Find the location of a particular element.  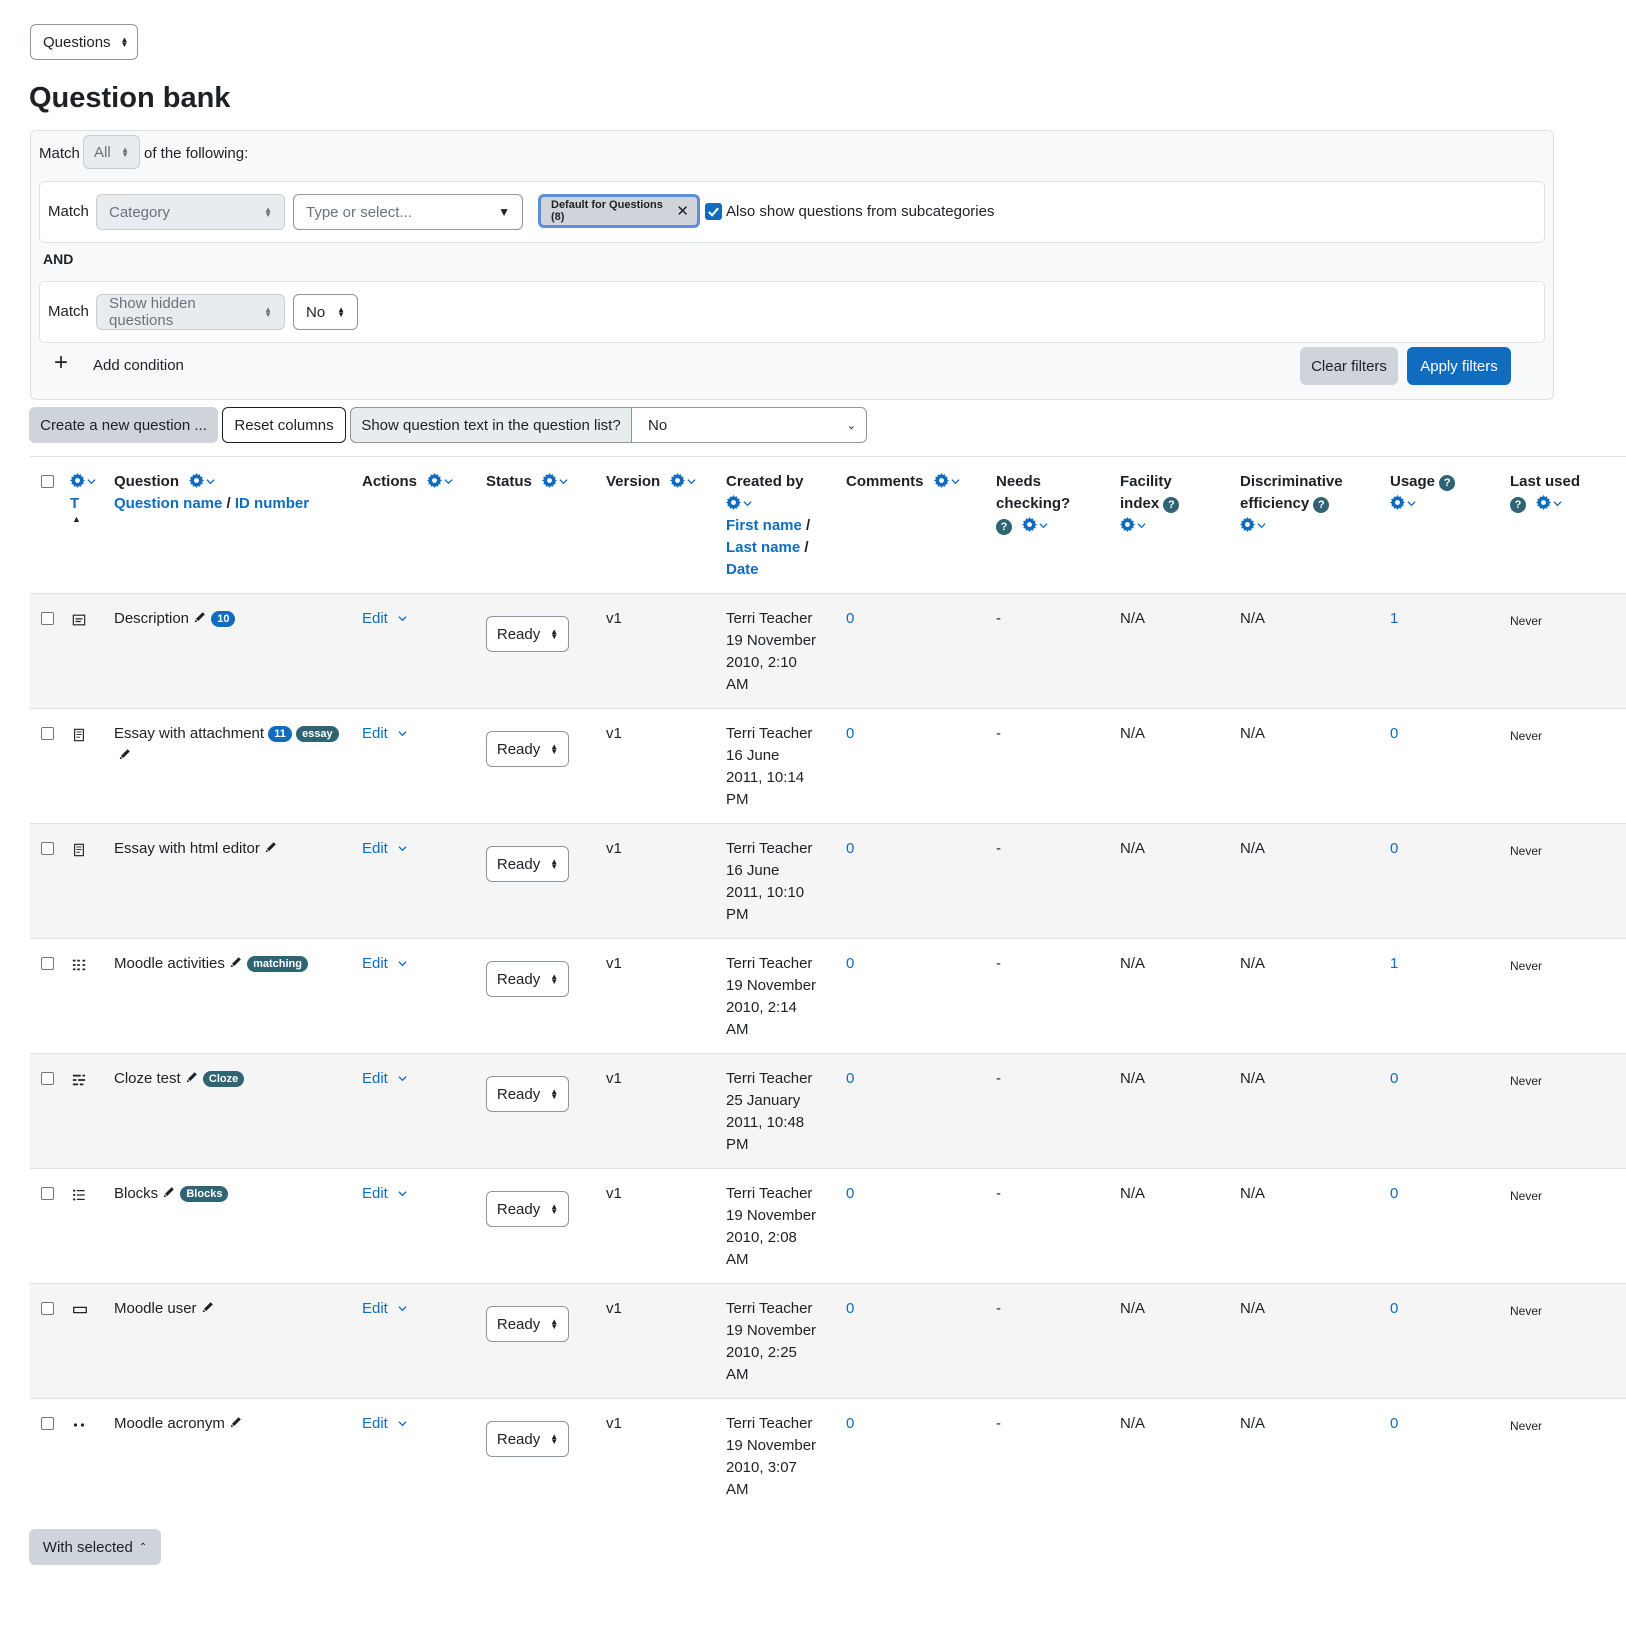

subcategories-checkbox is located at coordinates (713, 211).